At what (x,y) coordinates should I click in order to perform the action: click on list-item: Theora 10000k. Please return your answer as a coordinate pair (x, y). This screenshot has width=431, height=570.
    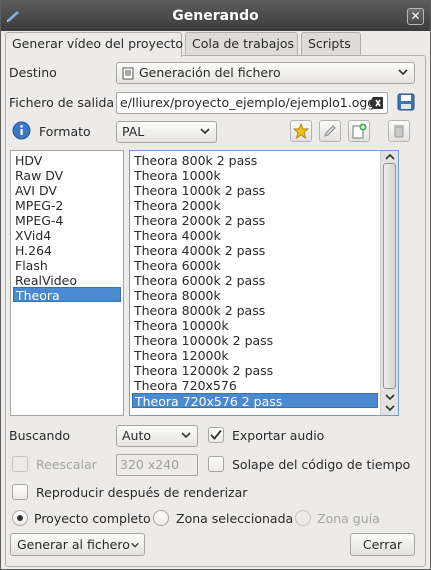
    Looking at the image, I should click on (255, 325).